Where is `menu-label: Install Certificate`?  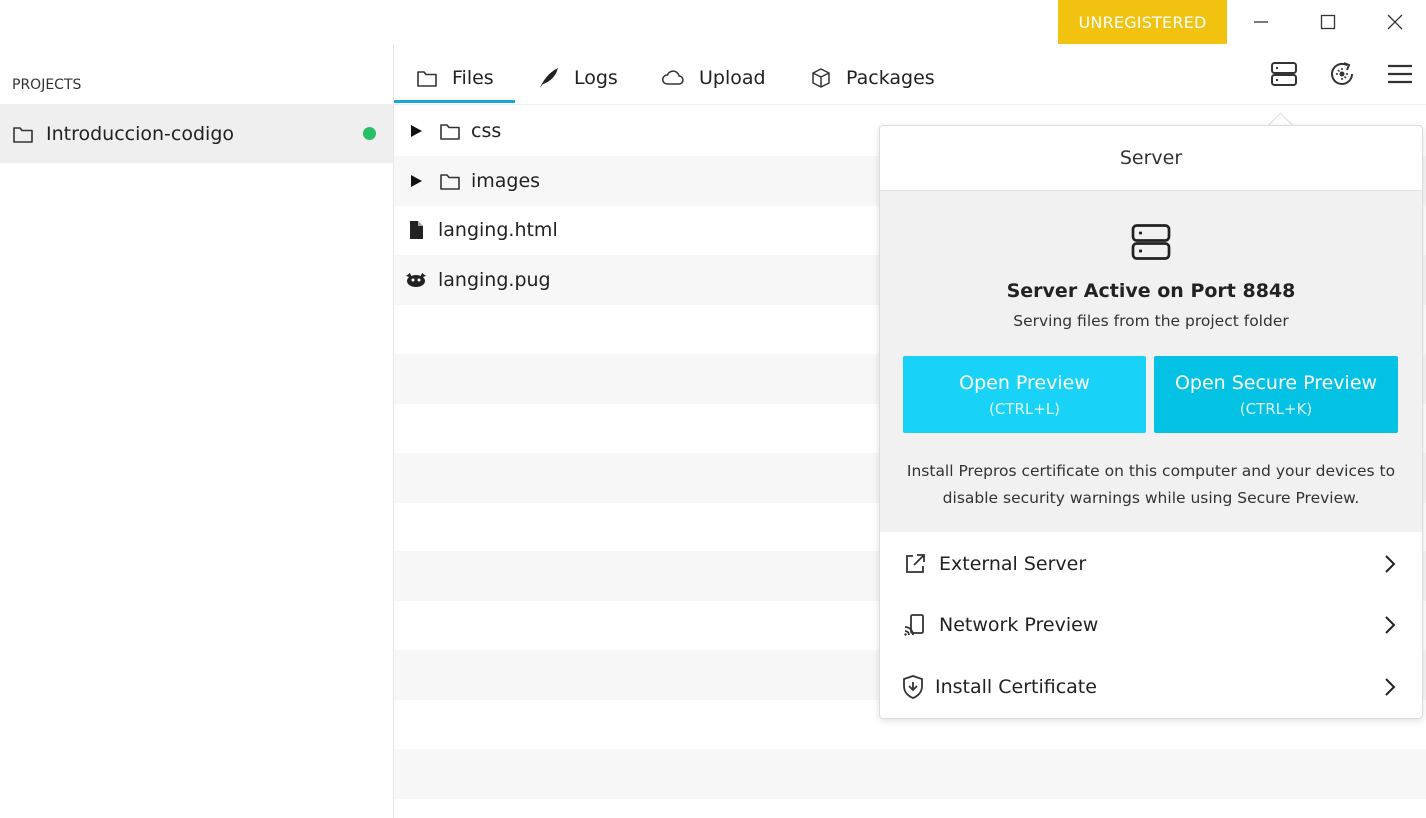 menu-label: Install Certificate is located at coordinates (1016, 687).